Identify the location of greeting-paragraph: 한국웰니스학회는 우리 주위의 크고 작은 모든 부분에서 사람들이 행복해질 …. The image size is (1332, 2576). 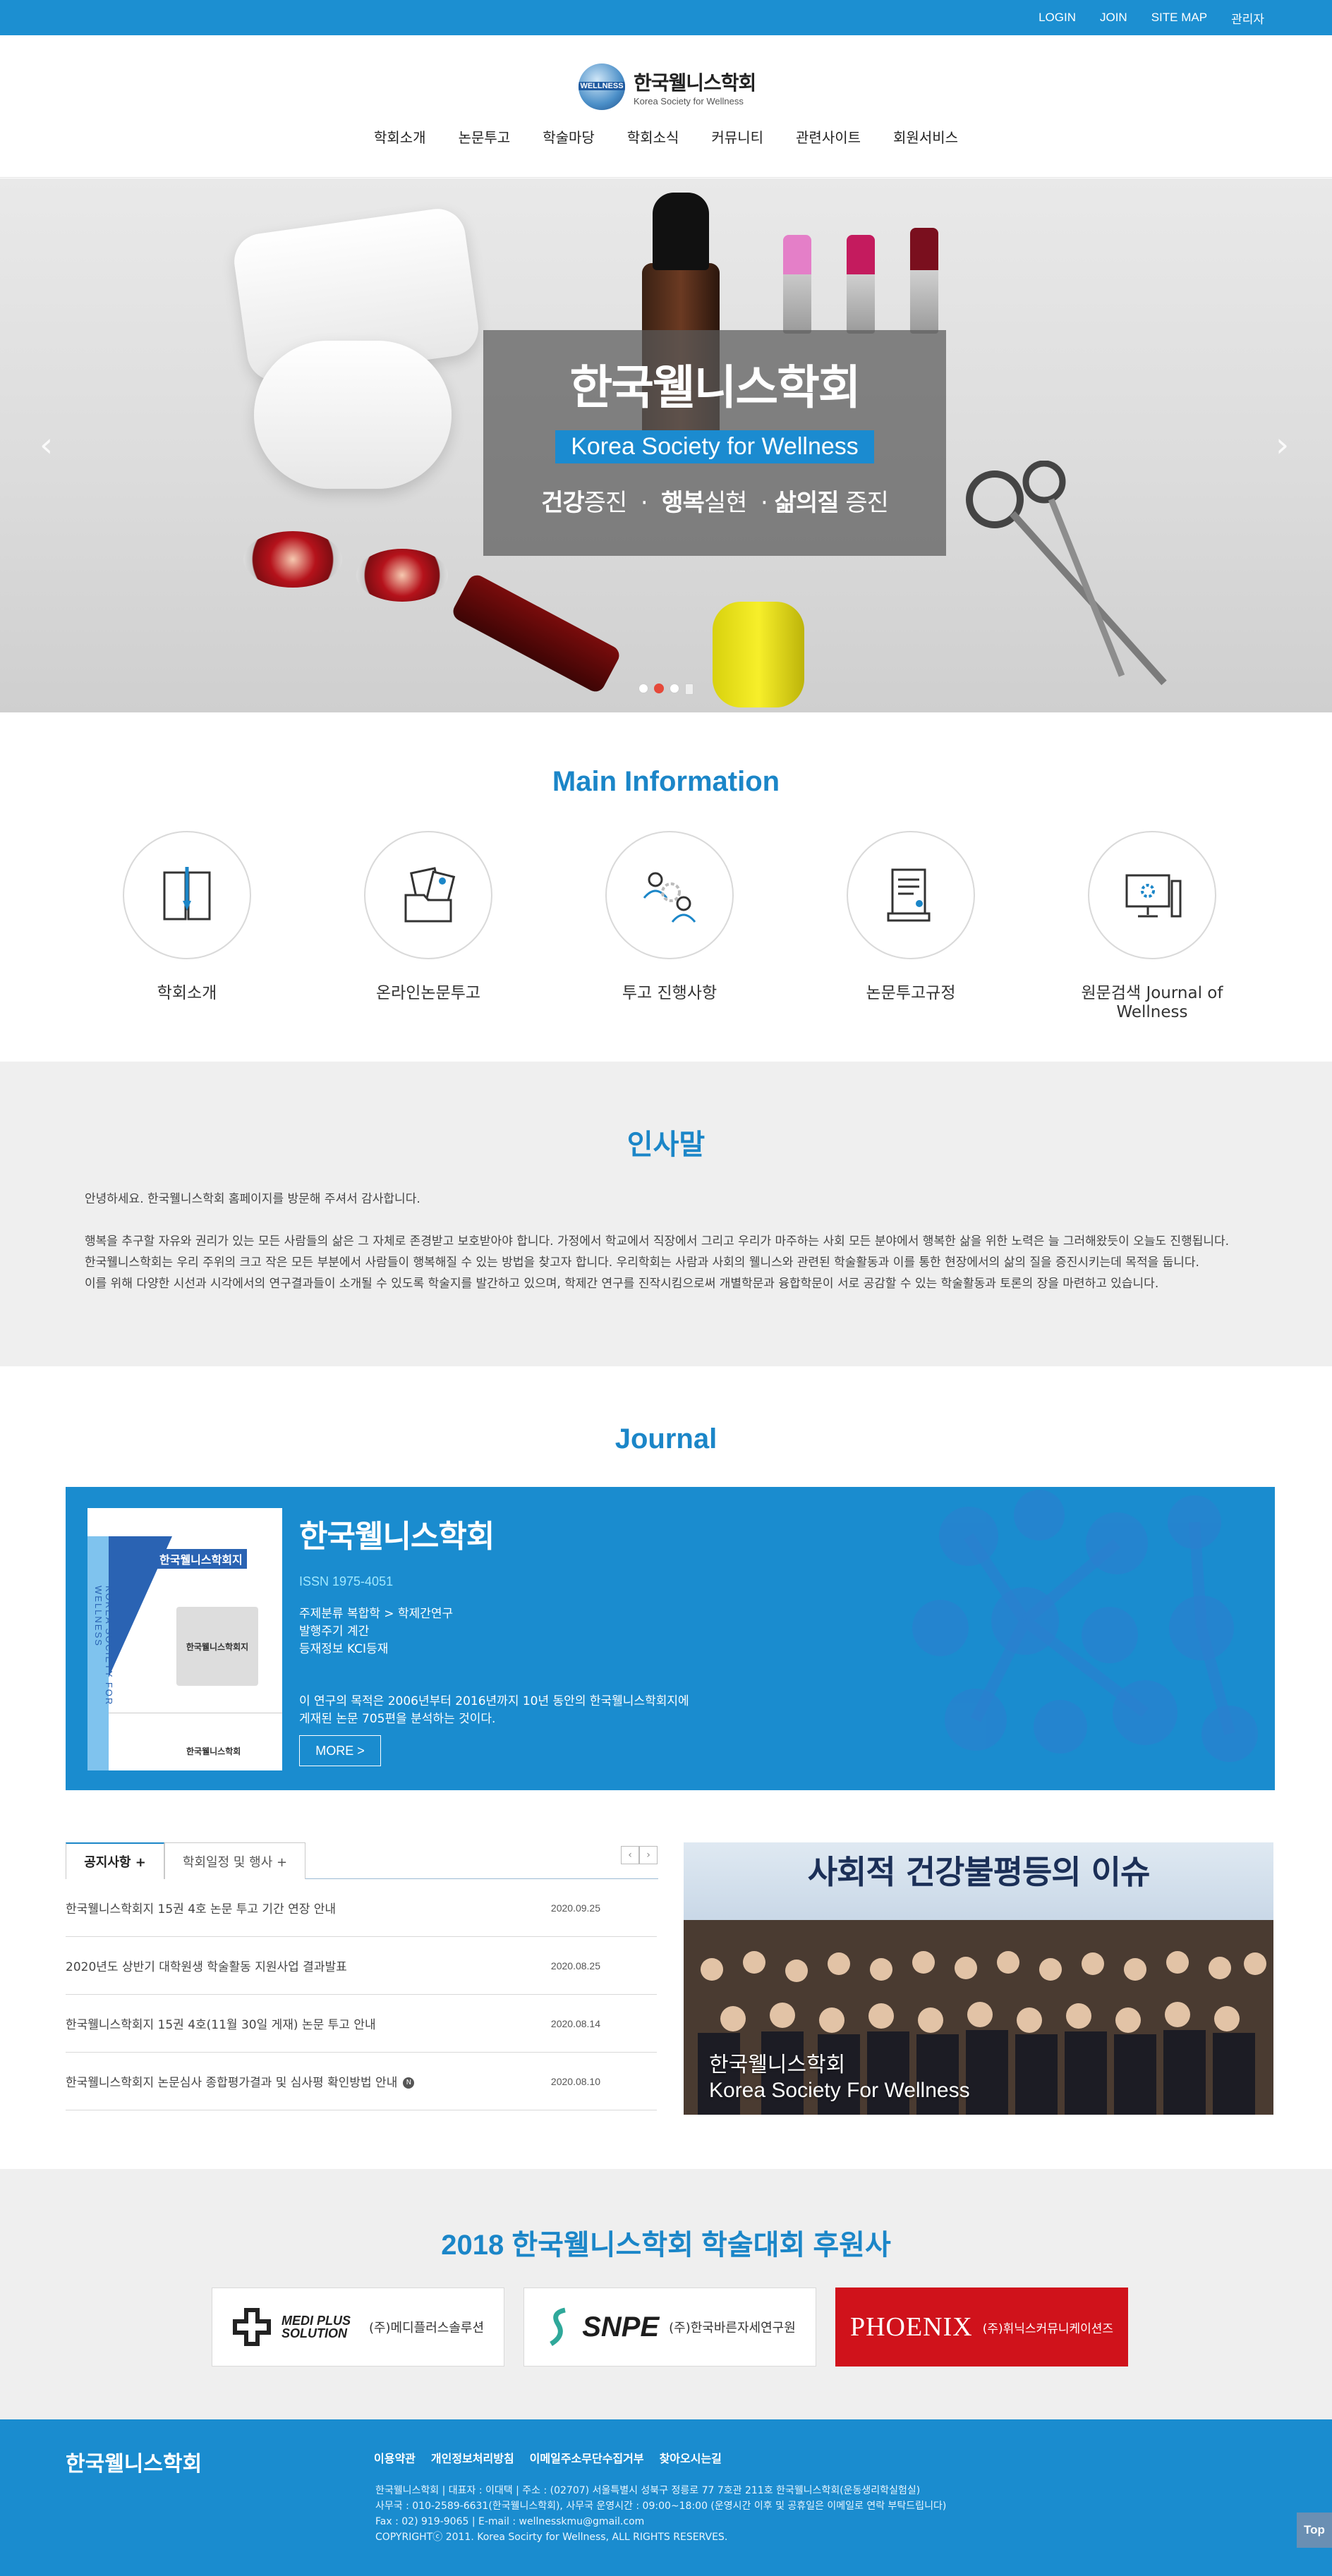
(642, 1263).